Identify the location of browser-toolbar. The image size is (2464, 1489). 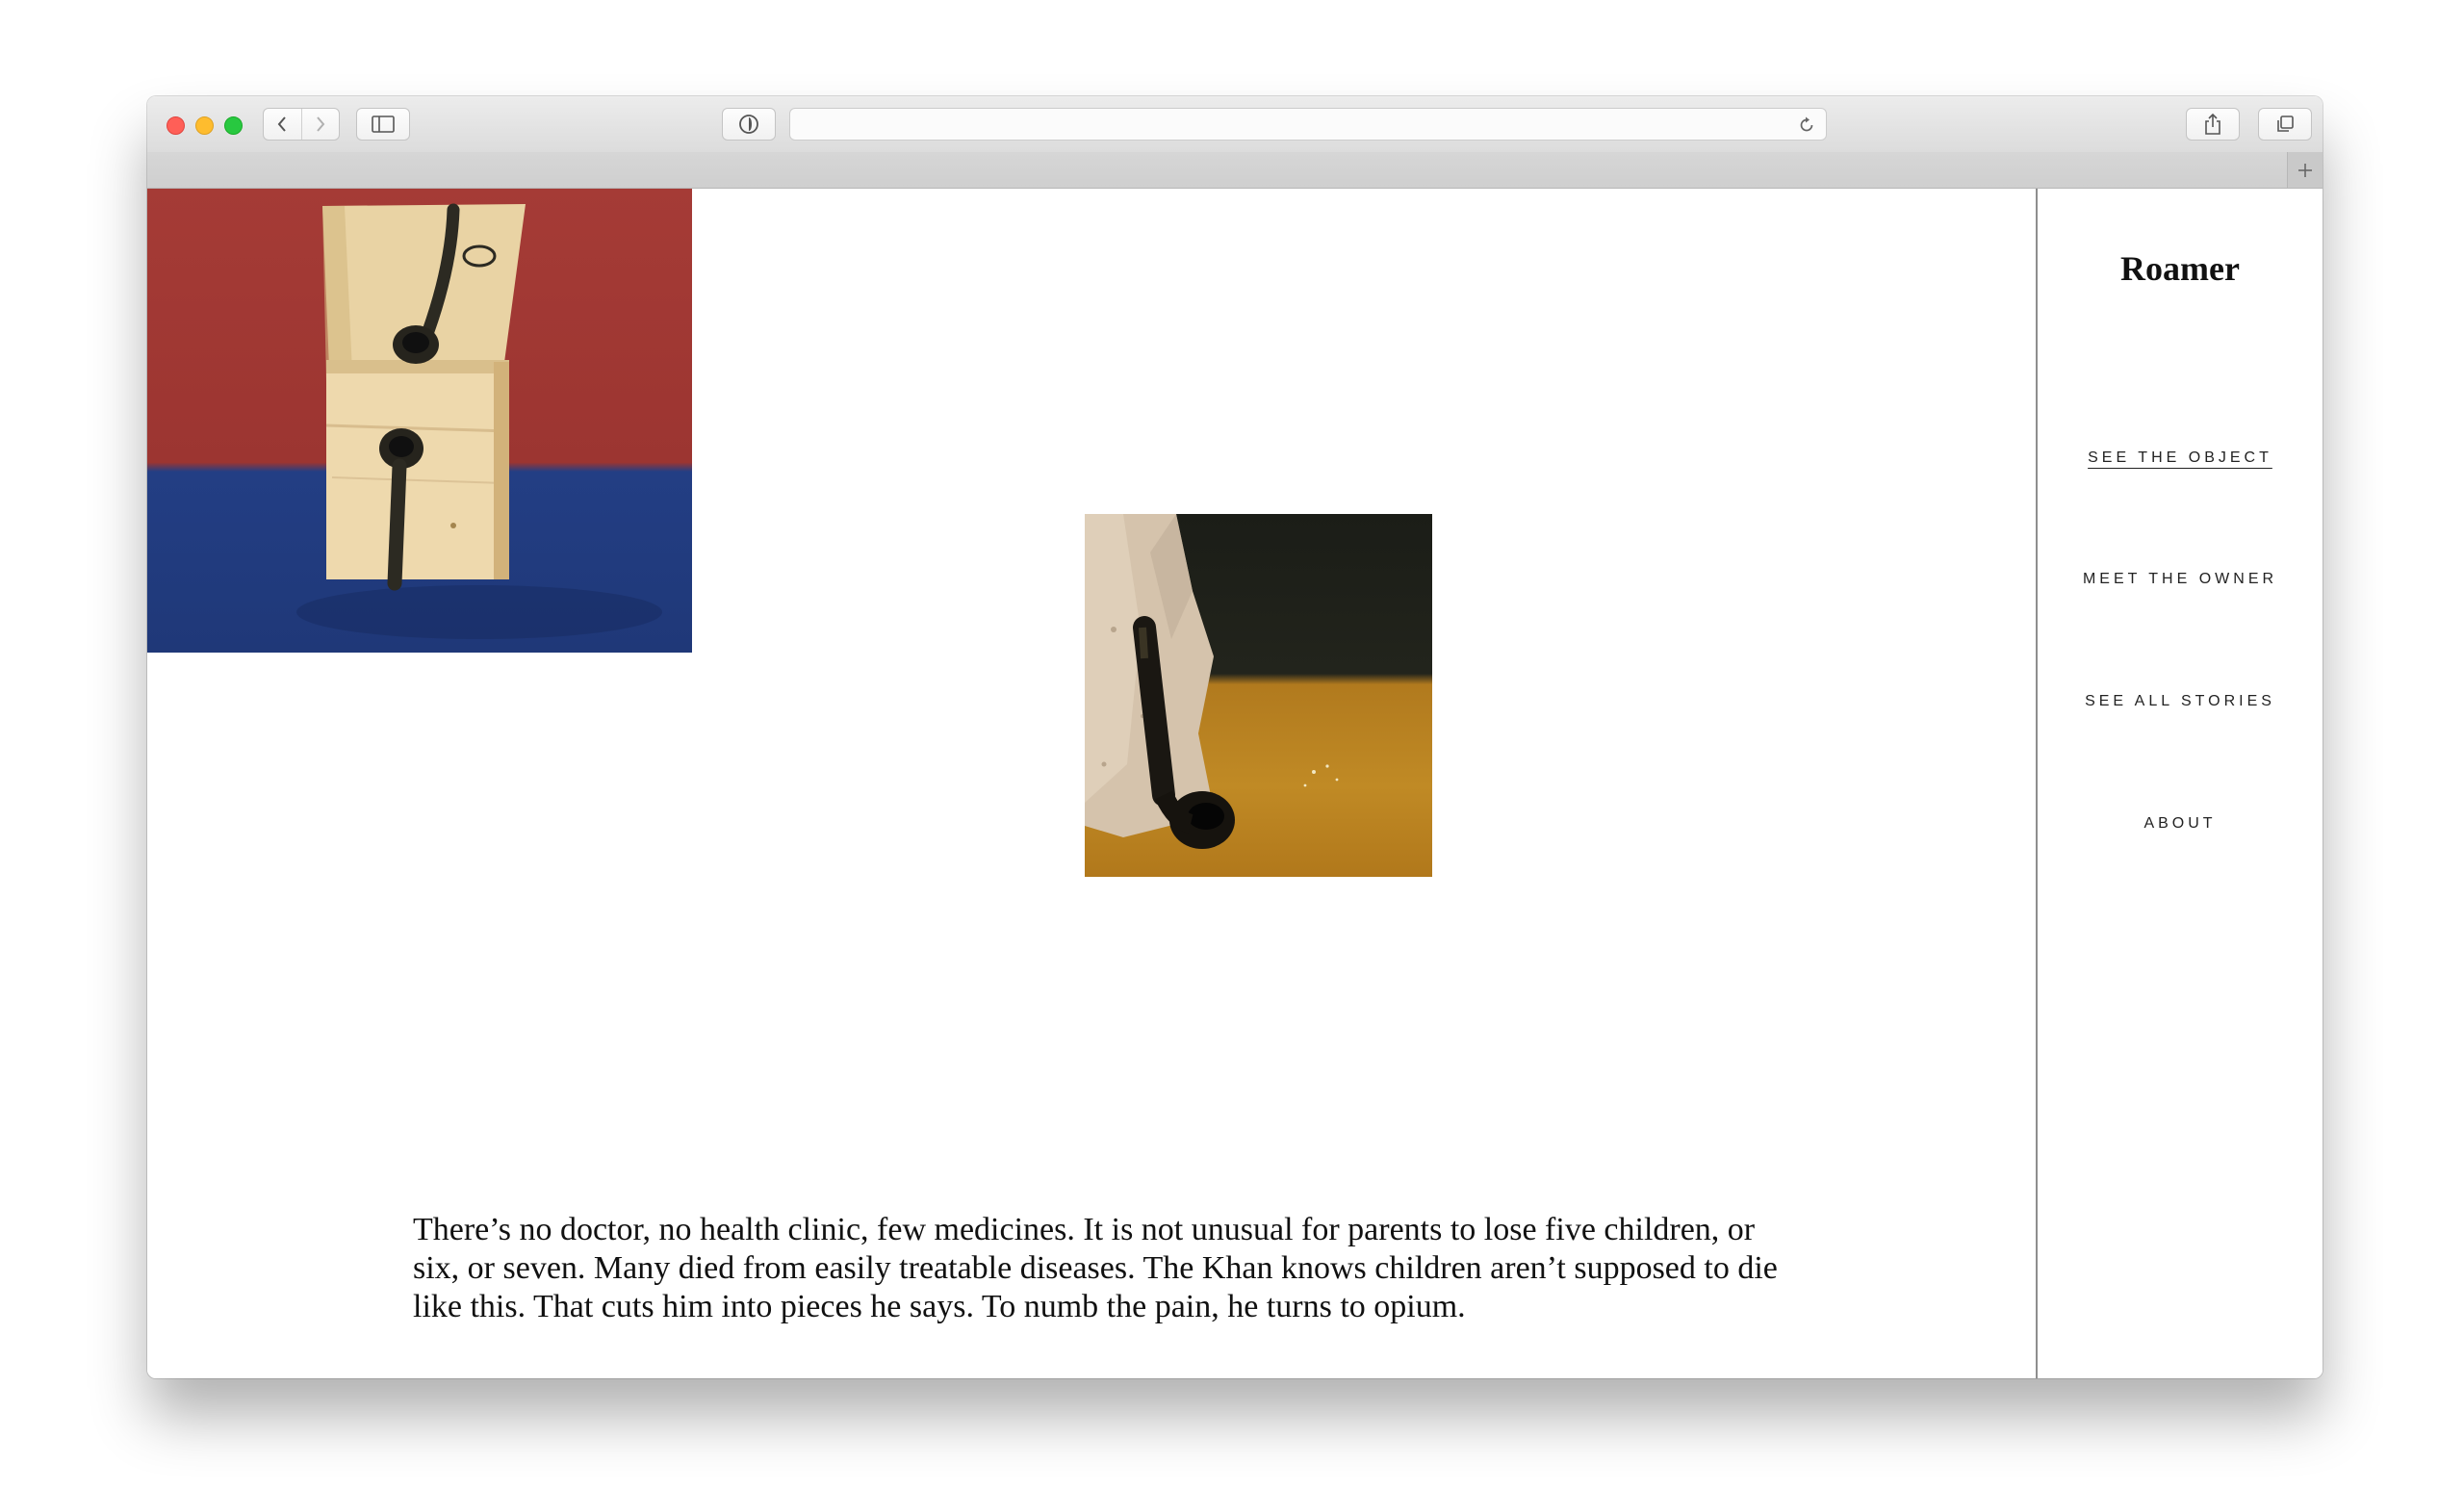
(1235, 125).